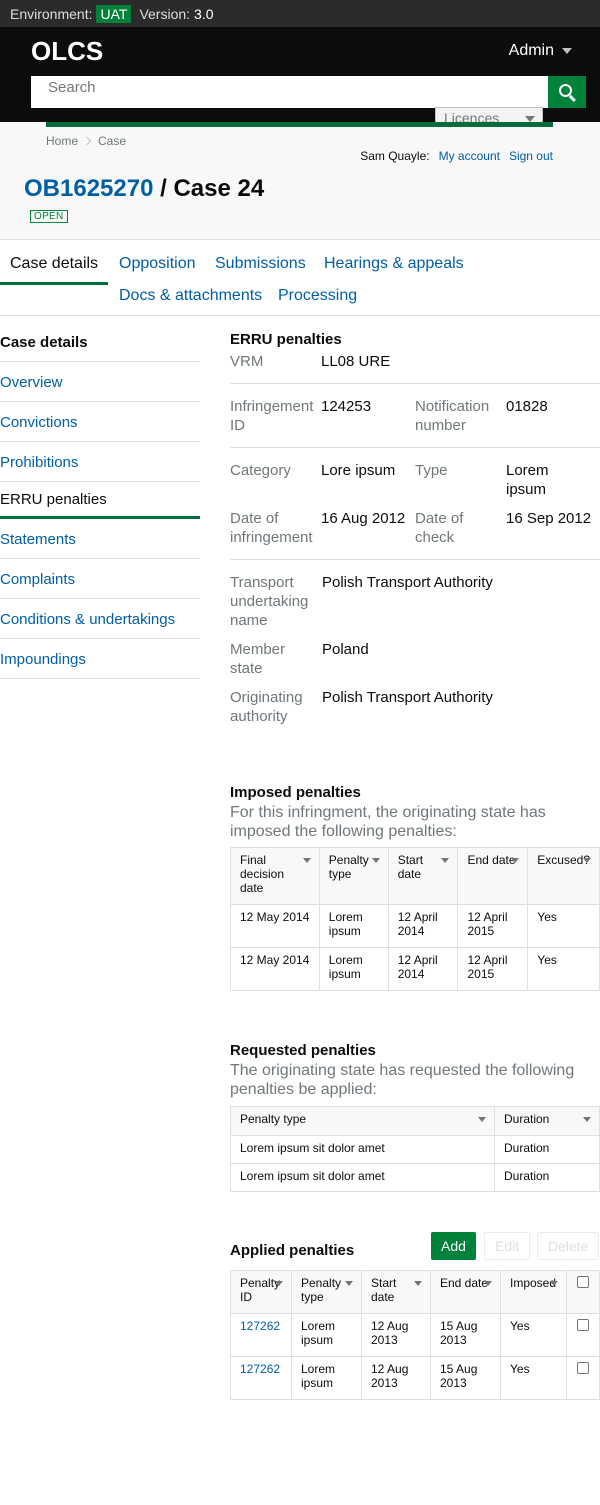 The height and width of the screenshot is (1505, 600). What do you see at coordinates (300, 13) in the screenshot?
I see `environment-bar: Environment: UAT Version: 3.0` at bounding box center [300, 13].